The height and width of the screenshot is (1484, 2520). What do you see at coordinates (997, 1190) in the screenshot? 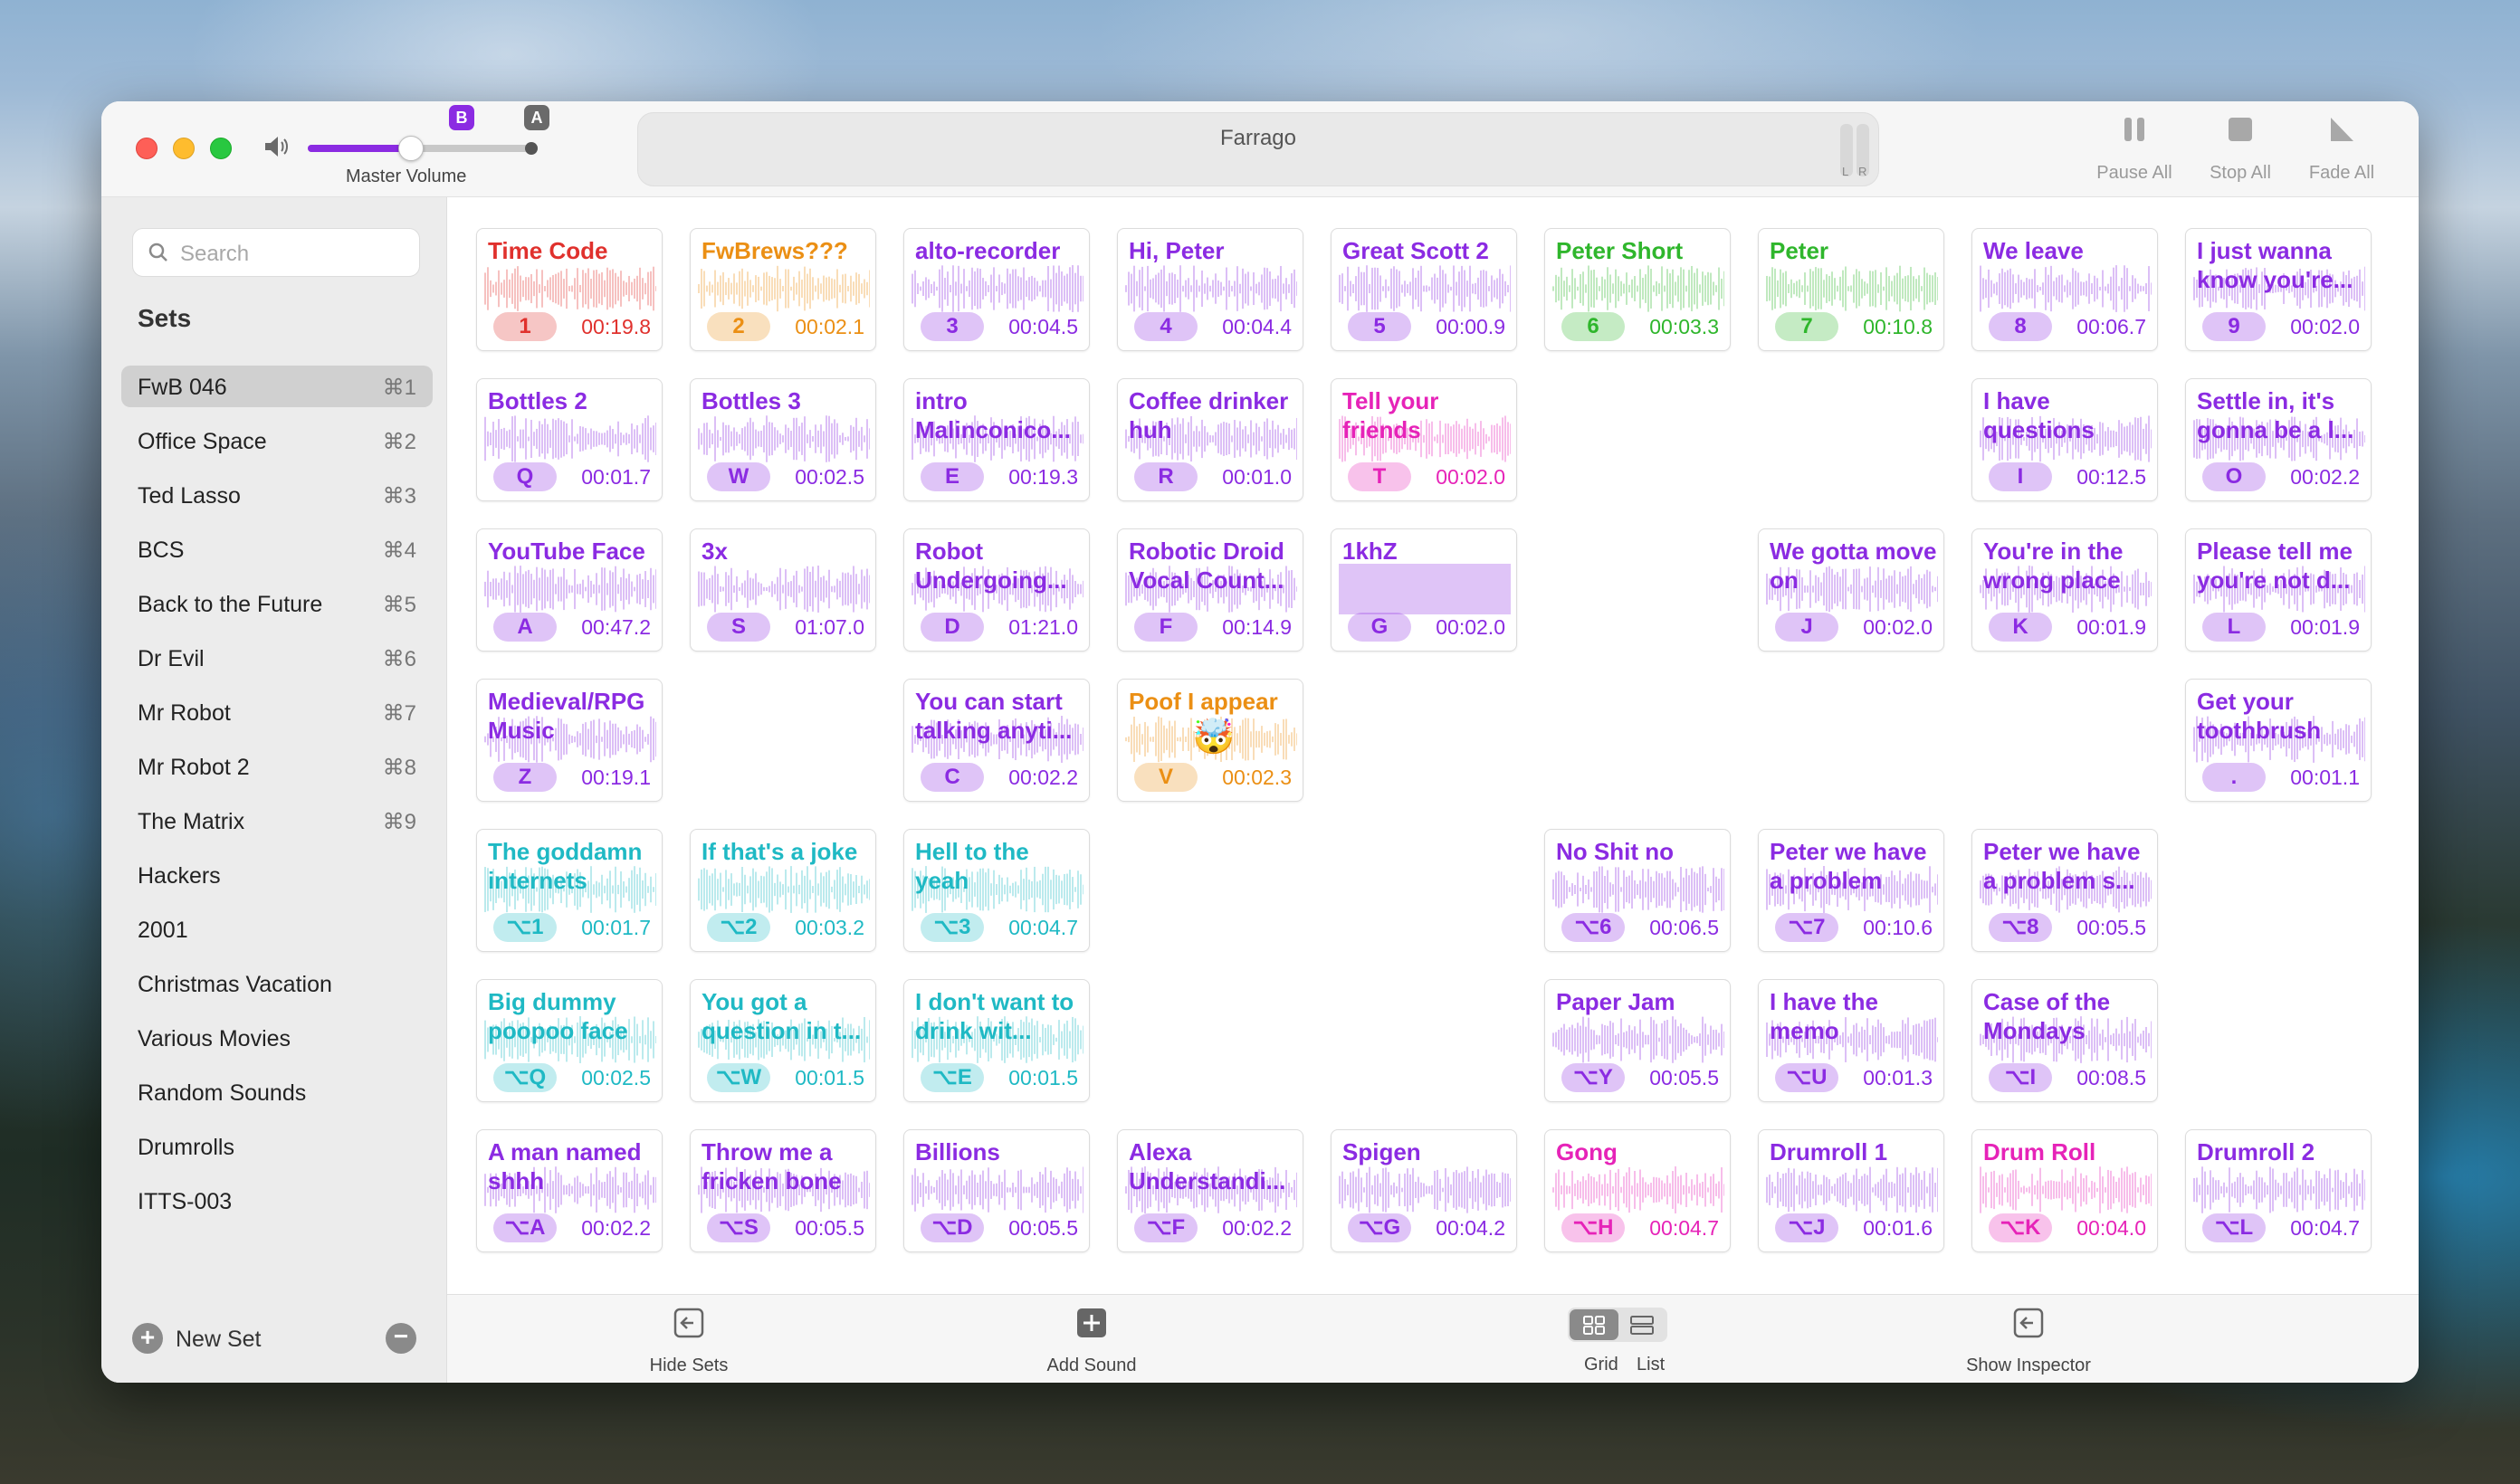
I see `sound-tile: Billions ⌥D 00:05.5` at bounding box center [997, 1190].